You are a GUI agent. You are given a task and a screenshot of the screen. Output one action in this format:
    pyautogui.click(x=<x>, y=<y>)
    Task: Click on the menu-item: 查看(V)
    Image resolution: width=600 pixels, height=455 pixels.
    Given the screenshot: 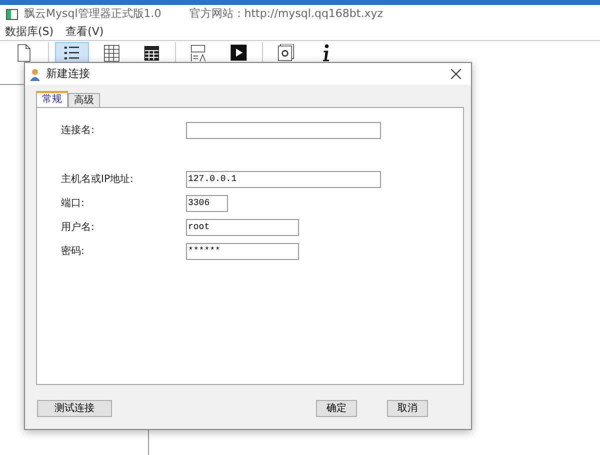 What is the action you would take?
    pyautogui.click(x=85, y=32)
    